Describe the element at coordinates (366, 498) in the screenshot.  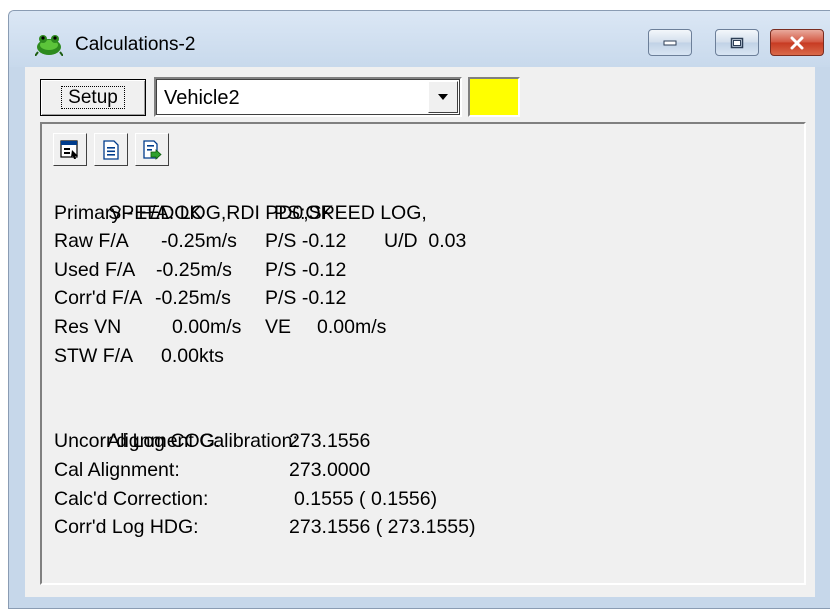
I see `calcd-correction-value: 0.1555 ( 0.1556)` at that location.